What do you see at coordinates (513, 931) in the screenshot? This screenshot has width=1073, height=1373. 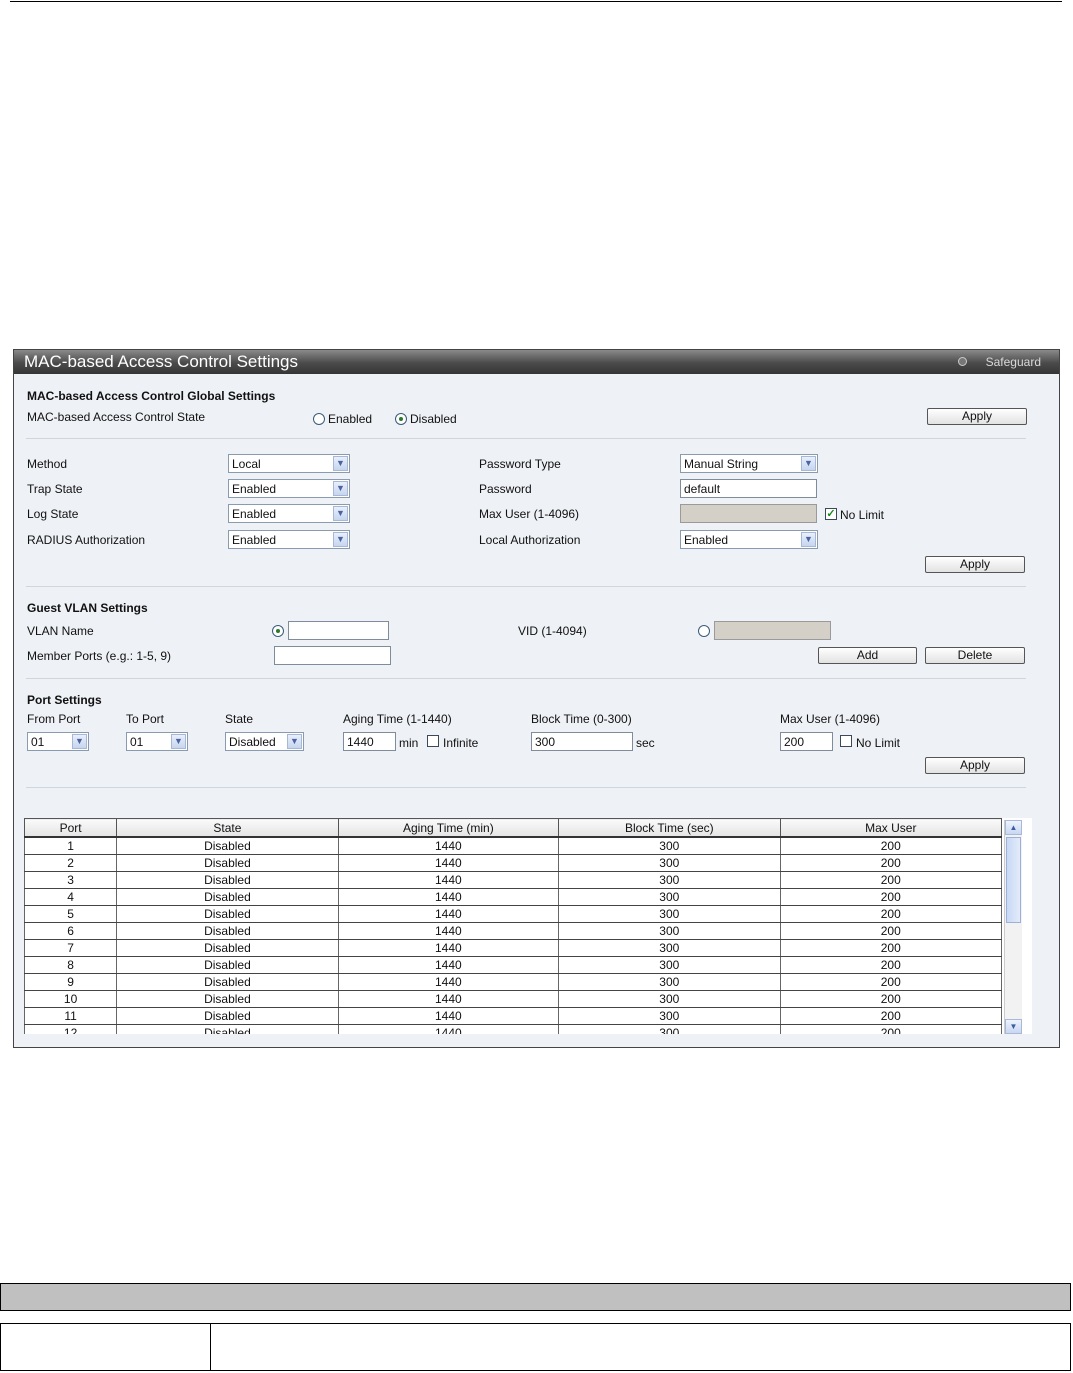 I see `table-row: 6 Disabled 1440 300 200` at bounding box center [513, 931].